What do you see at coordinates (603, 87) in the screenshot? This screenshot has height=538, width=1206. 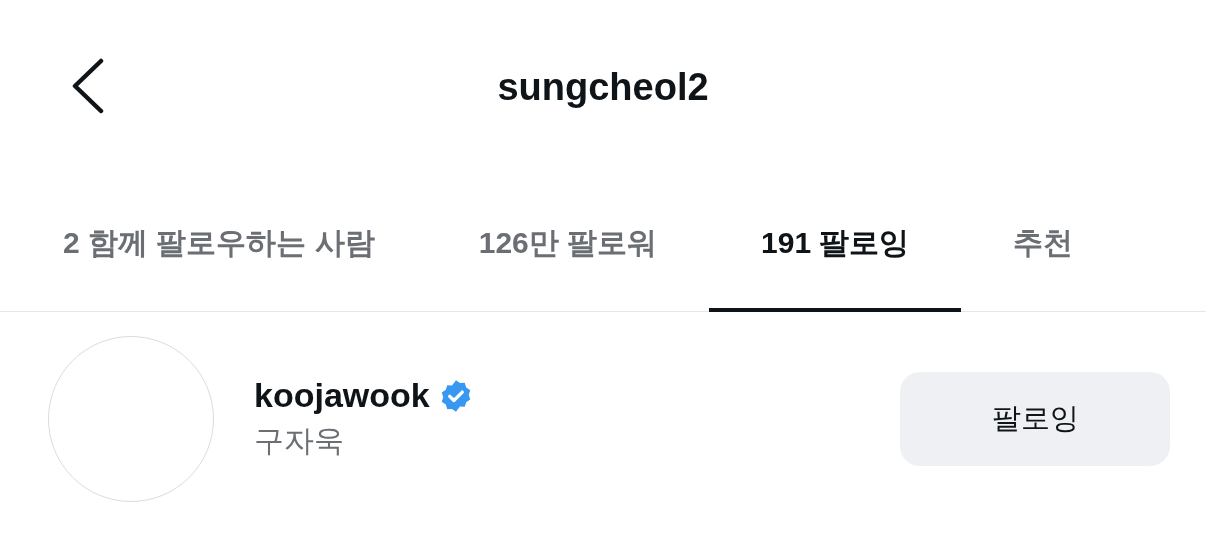 I see `profile-title: sungcheol2` at bounding box center [603, 87].